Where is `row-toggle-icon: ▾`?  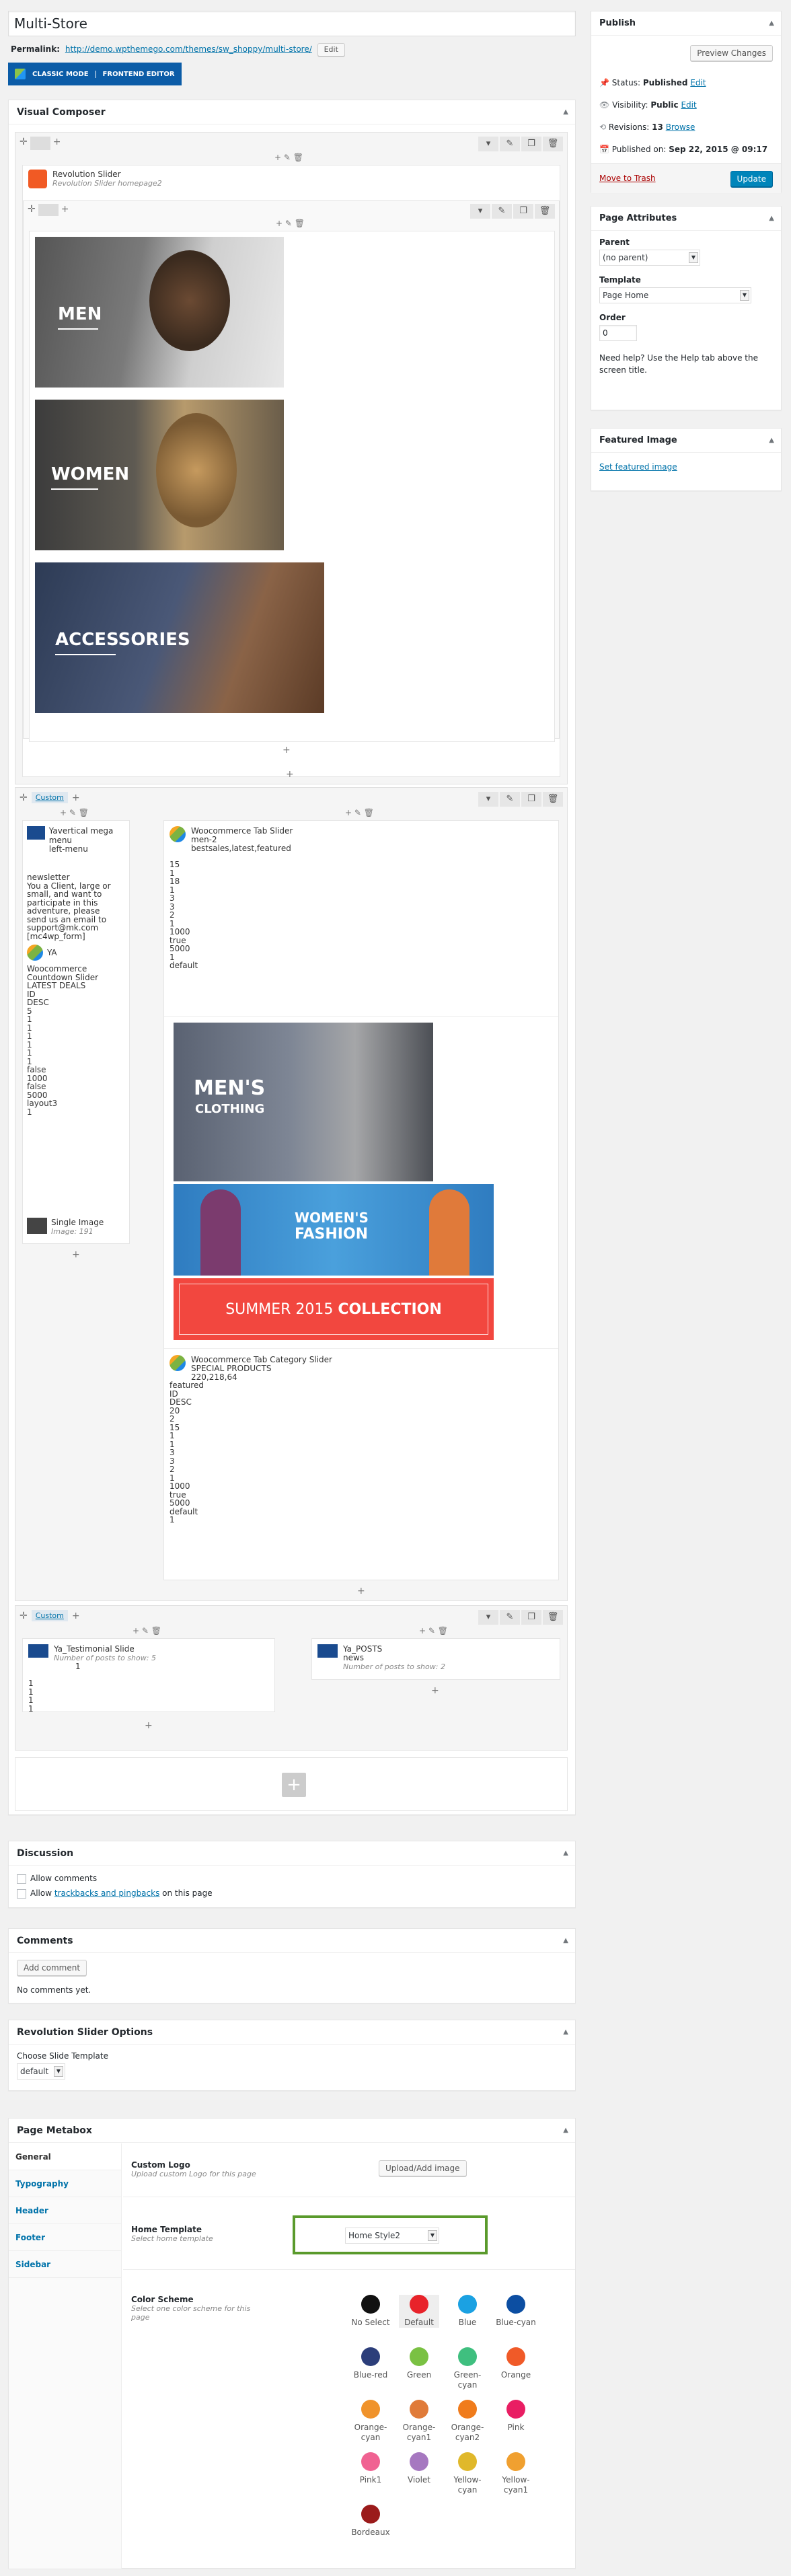 row-toggle-icon: ▾ is located at coordinates (488, 144).